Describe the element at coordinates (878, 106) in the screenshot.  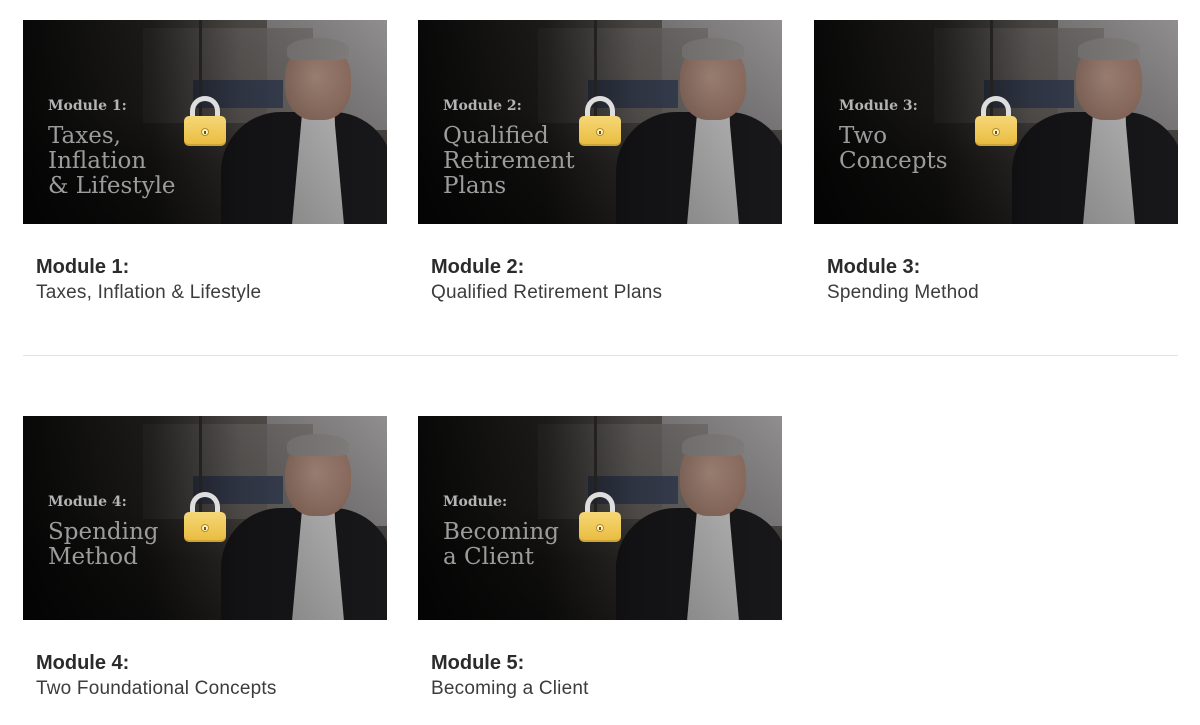
I see `thumbnail-module-label: Module 3:` at that location.